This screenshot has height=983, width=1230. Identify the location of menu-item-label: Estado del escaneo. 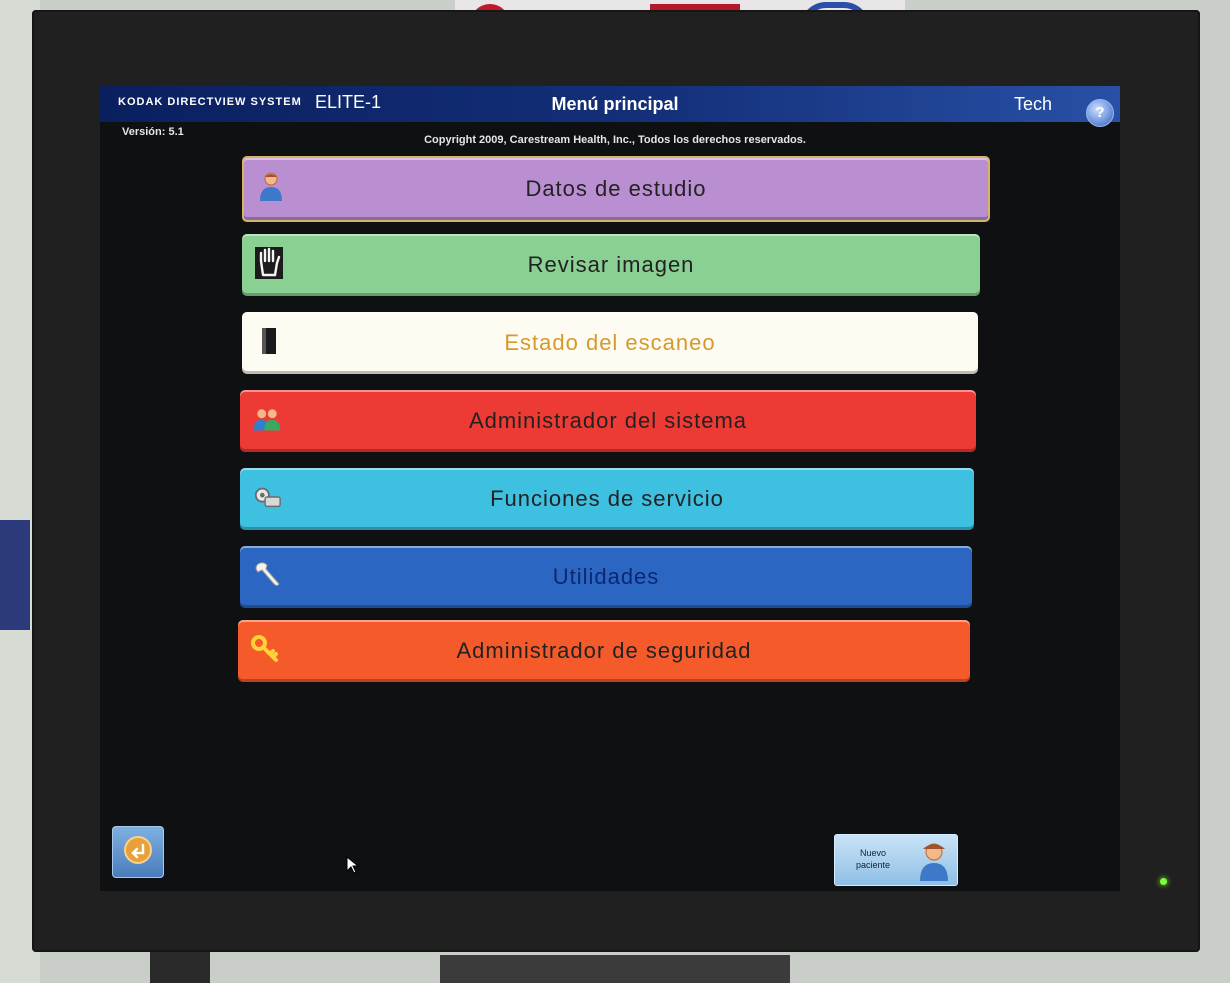
(610, 342).